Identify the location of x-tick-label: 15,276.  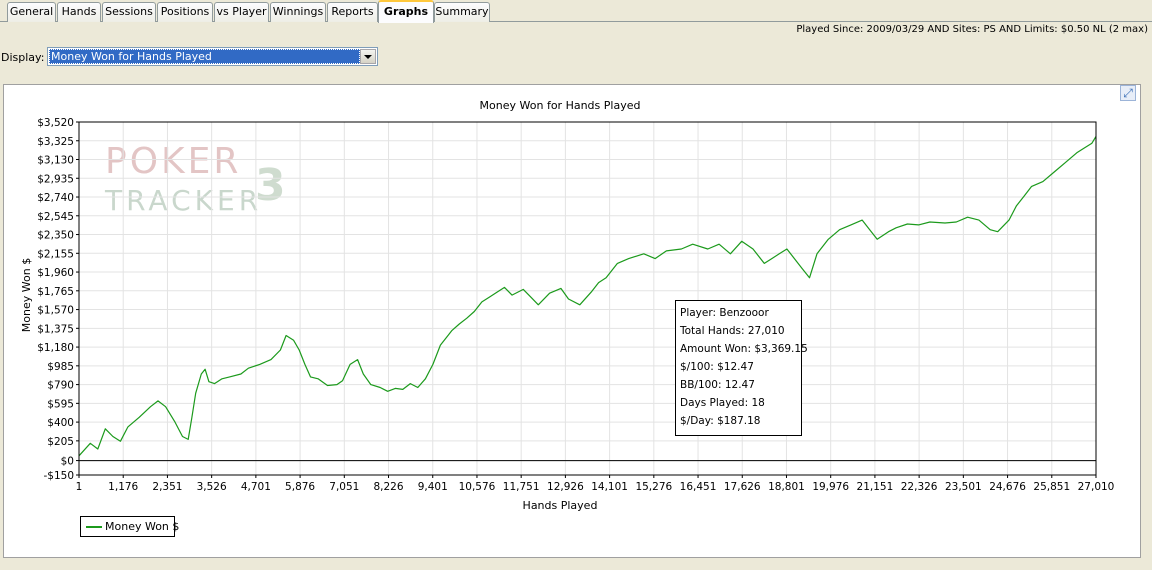
(653, 487).